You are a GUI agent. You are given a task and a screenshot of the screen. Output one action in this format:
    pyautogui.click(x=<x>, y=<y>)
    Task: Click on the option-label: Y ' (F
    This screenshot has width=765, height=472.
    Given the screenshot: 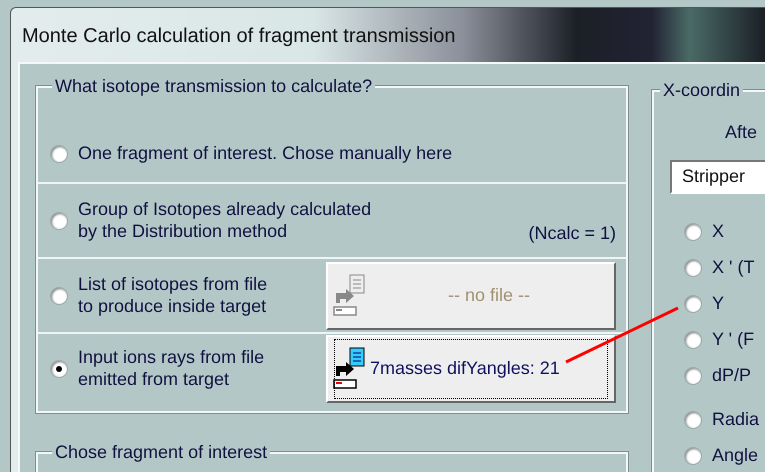 What is the action you would take?
    pyautogui.click(x=733, y=340)
    